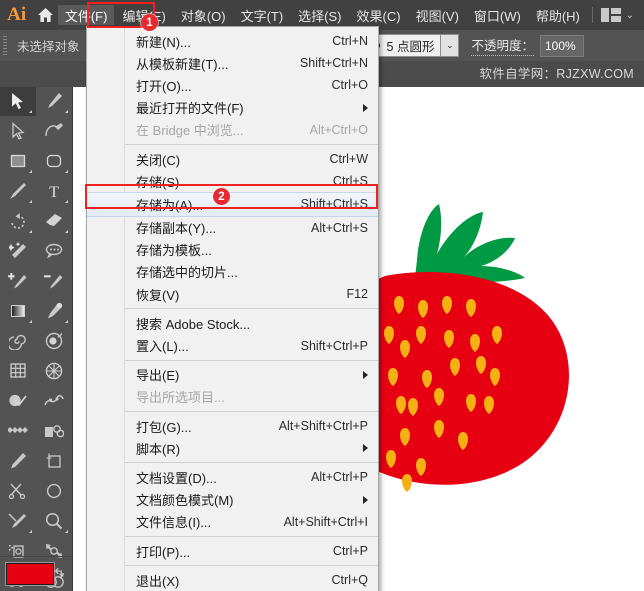  What do you see at coordinates (18, 431) in the screenshot?
I see `tool-blend` at bounding box center [18, 431].